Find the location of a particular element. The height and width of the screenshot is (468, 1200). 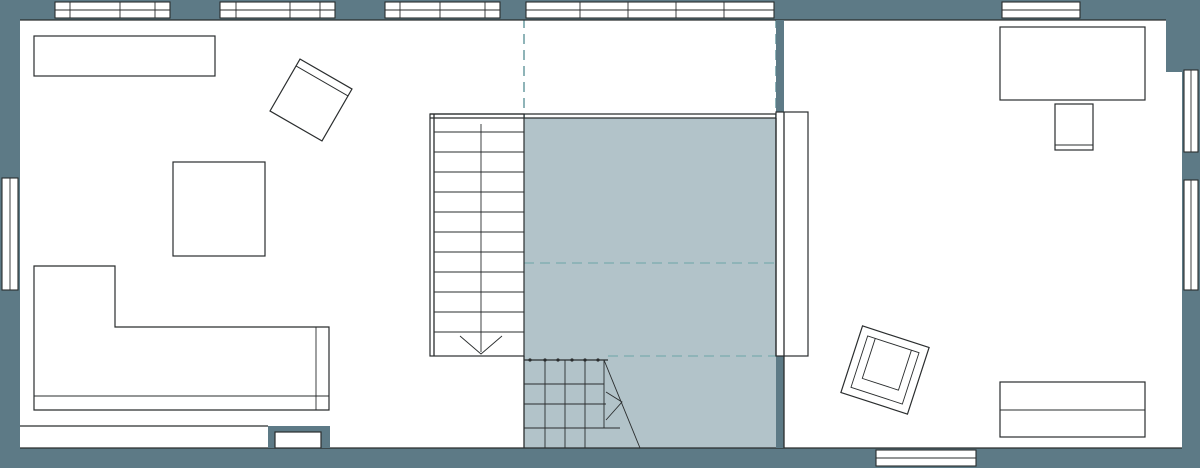

desk is located at coordinates (1072, 63).